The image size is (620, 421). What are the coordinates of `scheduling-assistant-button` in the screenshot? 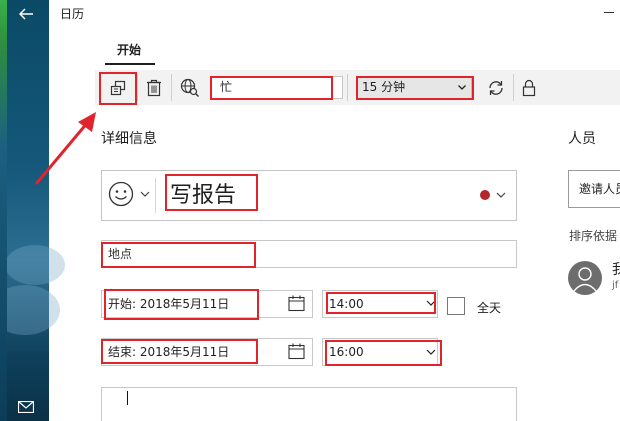 It's located at (190, 87).